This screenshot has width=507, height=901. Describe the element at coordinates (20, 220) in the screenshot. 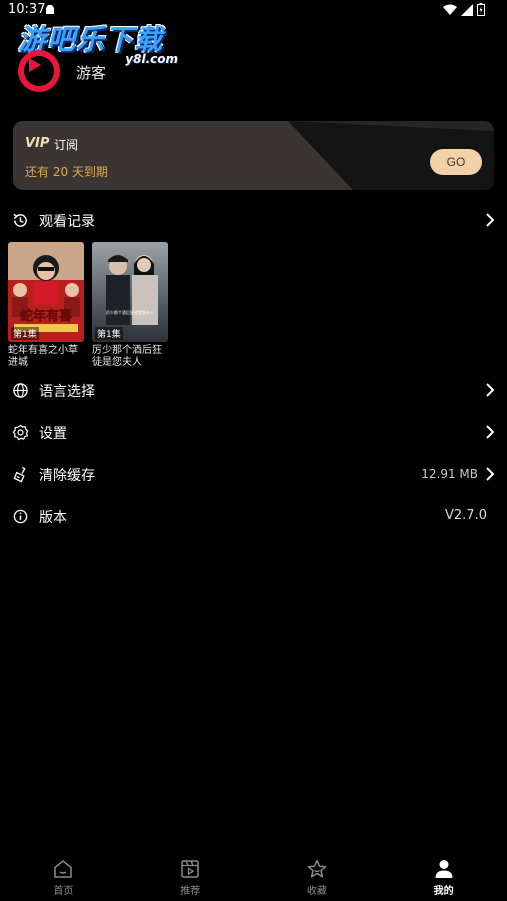

I see `history-clock-icon` at that location.